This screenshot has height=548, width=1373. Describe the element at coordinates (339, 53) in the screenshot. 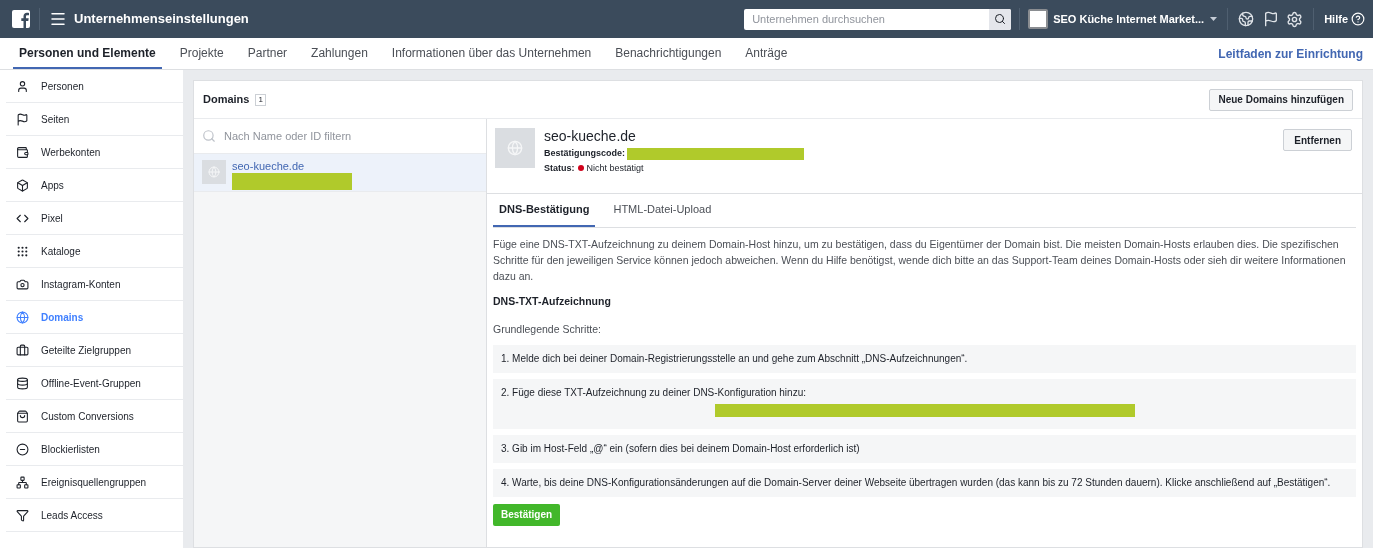

I see `nav-tab: Zahlungen` at that location.